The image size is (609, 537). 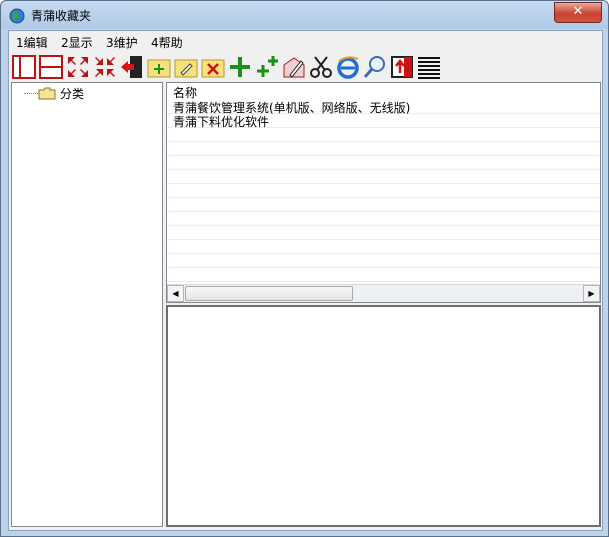 I want to click on collapse-icon, so click(x=105, y=67).